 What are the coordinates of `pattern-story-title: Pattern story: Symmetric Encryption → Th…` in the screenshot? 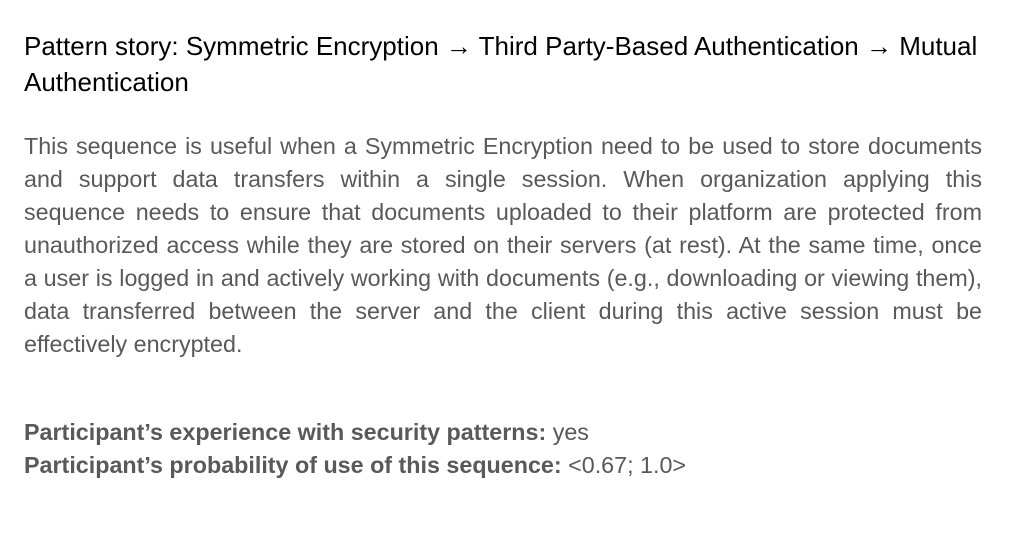 It's located at (501, 64).